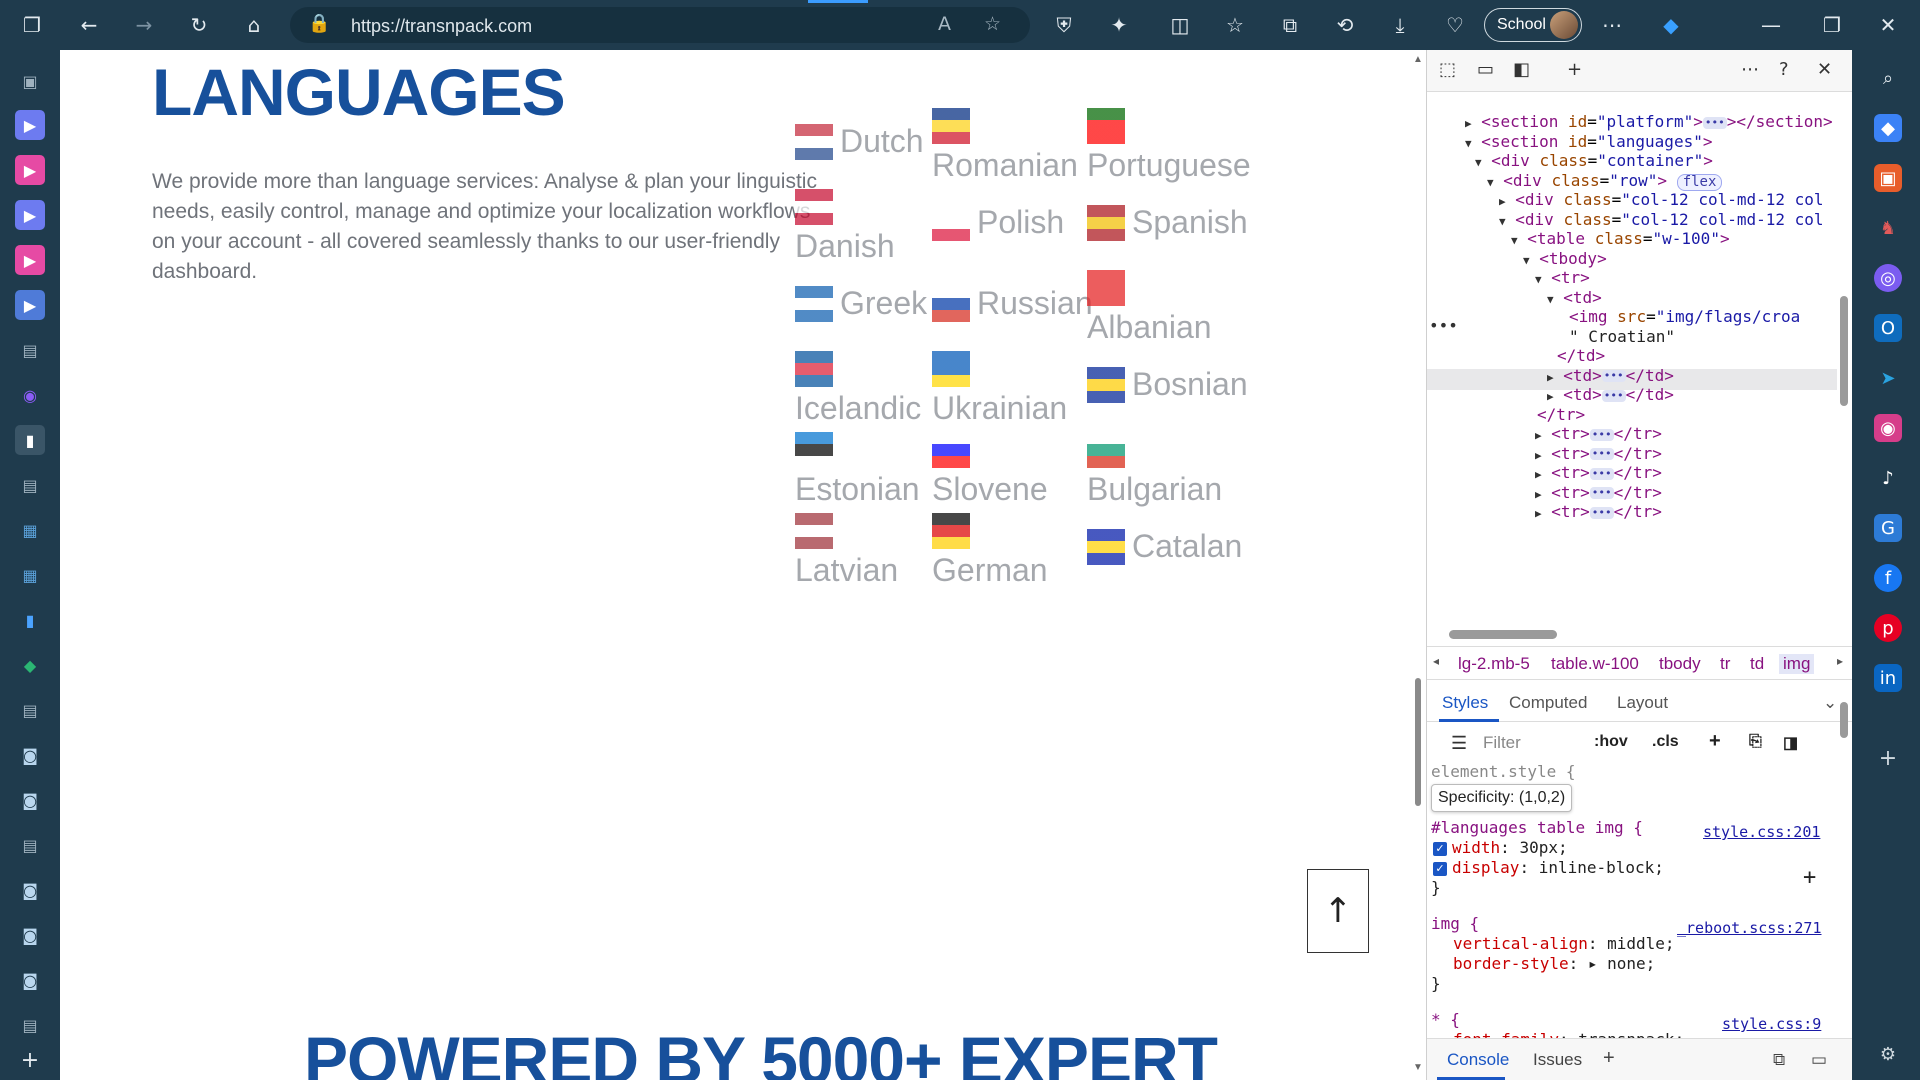  Describe the element at coordinates (1290, 25) in the screenshot. I see `collections-icon: ⧉` at that location.